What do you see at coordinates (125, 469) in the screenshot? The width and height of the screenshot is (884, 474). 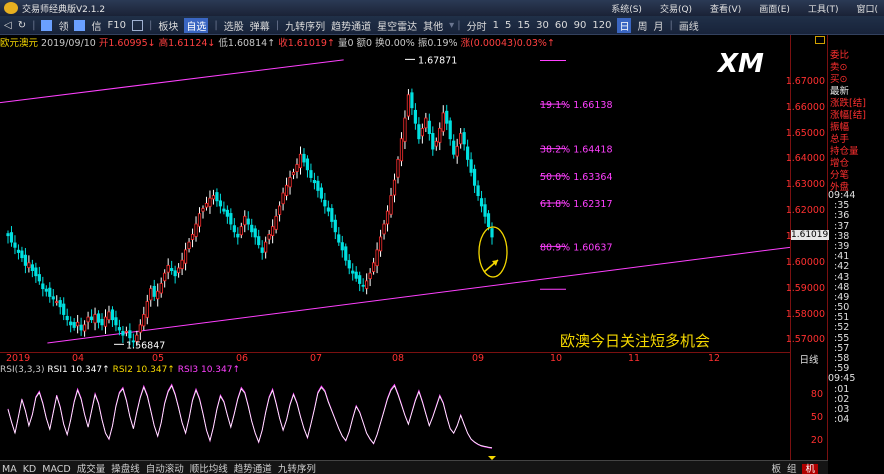 I see `indicator-tab: 操盘线` at bounding box center [125, 469].